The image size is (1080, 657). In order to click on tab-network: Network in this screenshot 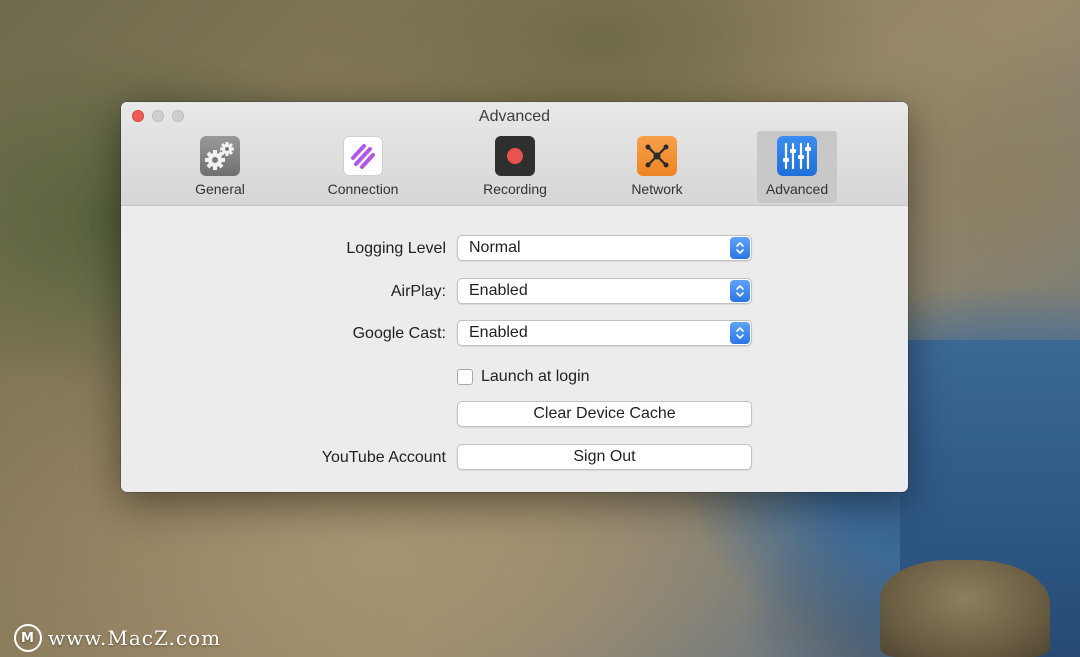, I will do `click(657, 167)`.